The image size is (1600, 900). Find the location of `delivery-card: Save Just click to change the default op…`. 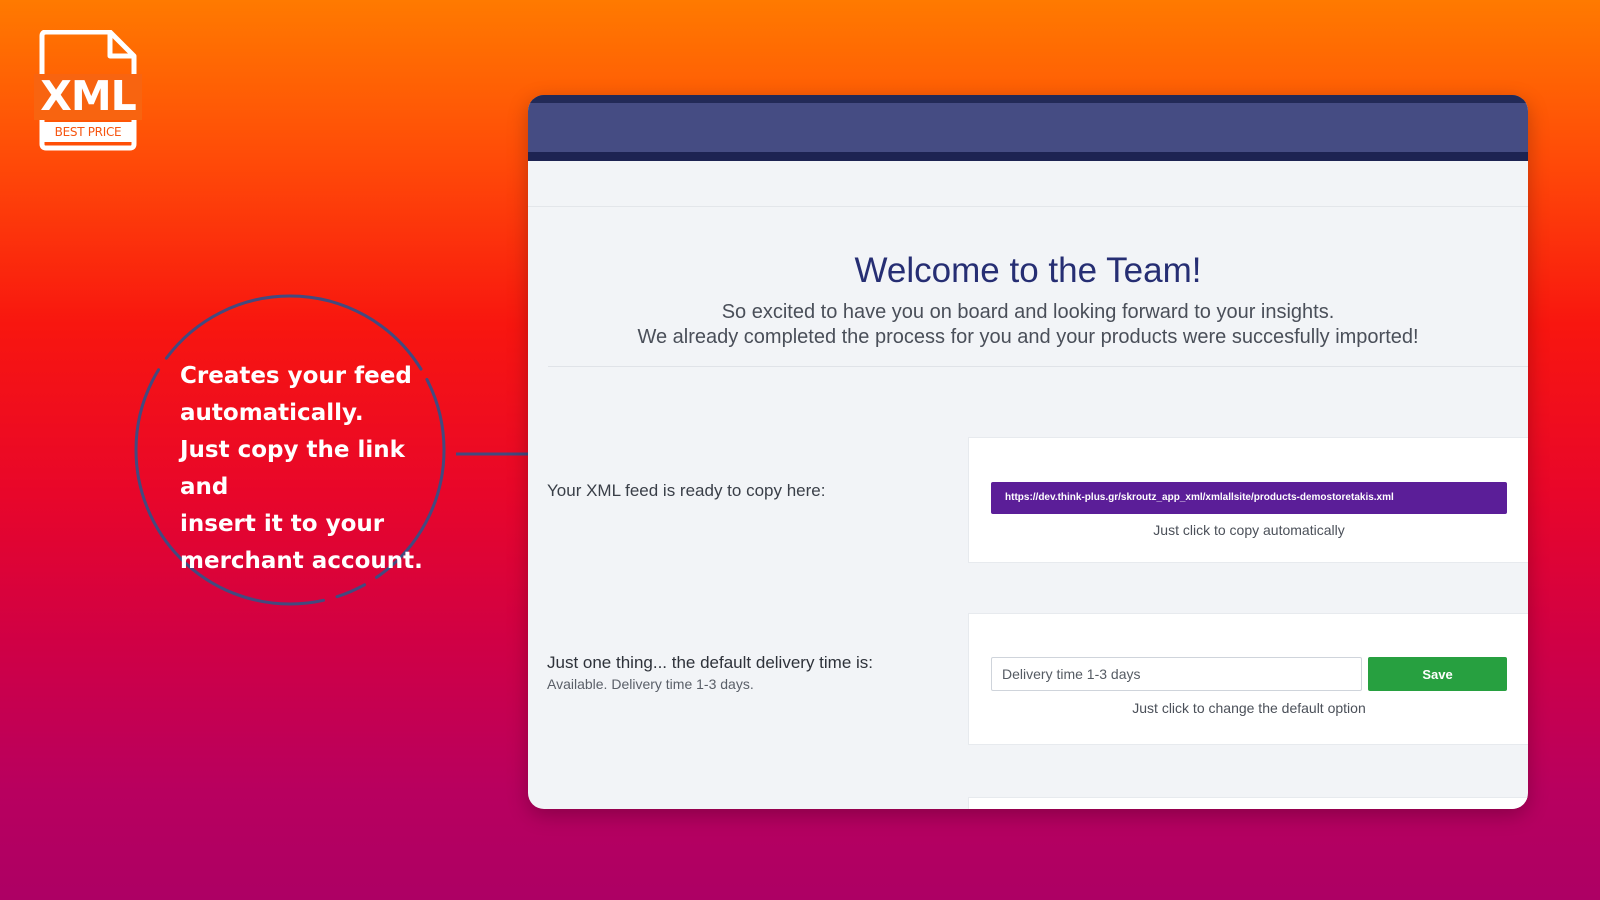

delivery-card: Save Just click to change the default op… is located at coordinates (1248, 679).